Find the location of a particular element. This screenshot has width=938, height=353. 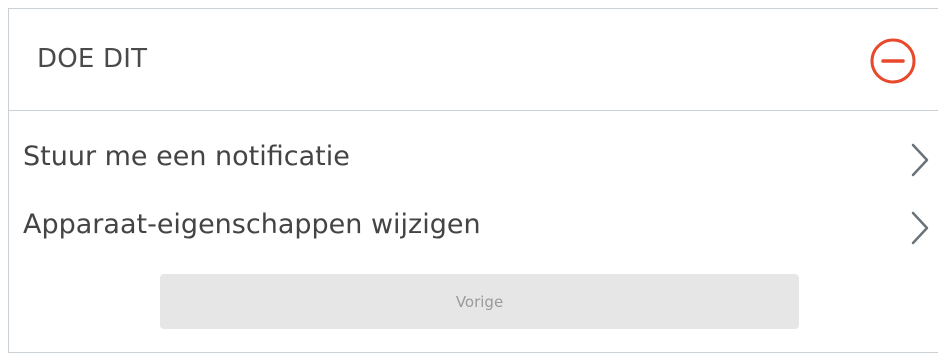

collapse-button is located at coordinates (893, 61).